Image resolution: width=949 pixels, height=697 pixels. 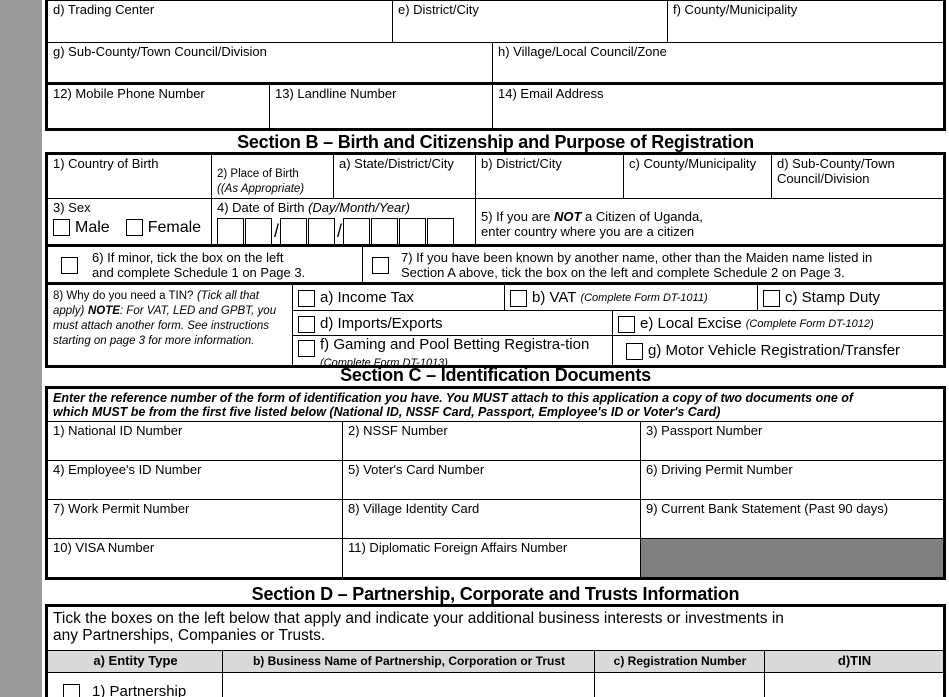 I want to click on field-label: d) Sub-County/Town Council/Division, so click(x=836, y=171).